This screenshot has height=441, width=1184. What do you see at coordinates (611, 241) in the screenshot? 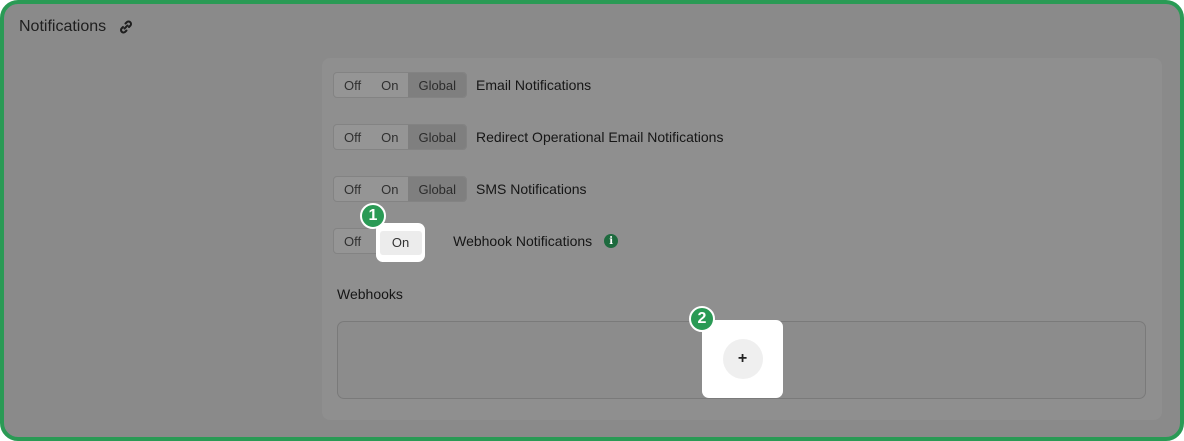
I see `info-icon: i` at bounding box center [611, 241].